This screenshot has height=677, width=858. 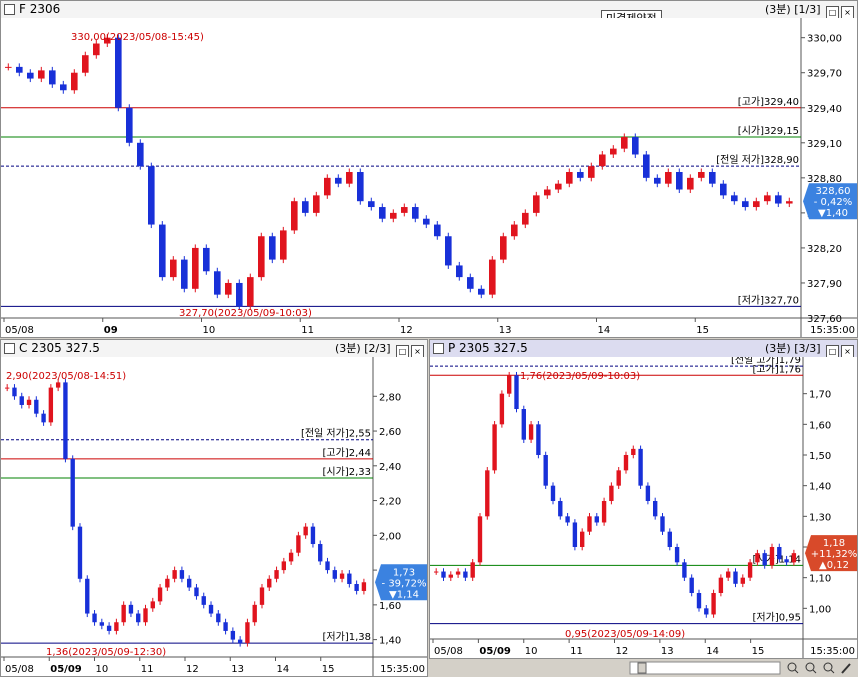 I want to click on price-level-label: [시가]329,15, so click(x=768, y=131).